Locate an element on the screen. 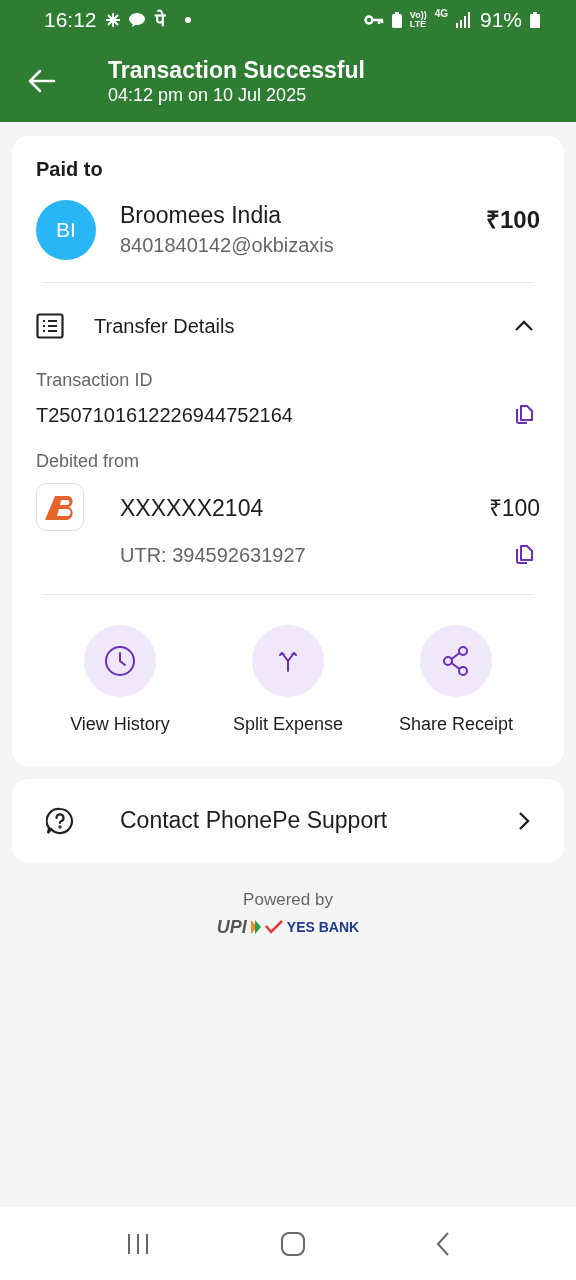 This screenshot has width=576, height=1280. action-label: View History is located at coordinates (120, 724).